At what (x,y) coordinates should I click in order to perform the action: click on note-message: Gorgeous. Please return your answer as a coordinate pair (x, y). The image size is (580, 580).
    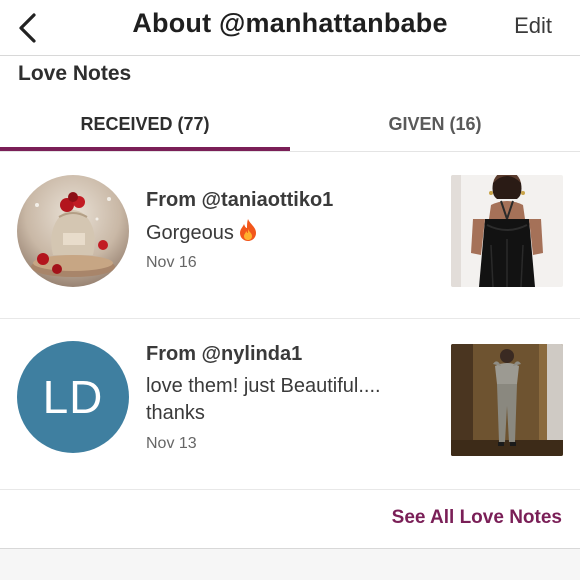
    Looking at the image, I should click on (291, 232).